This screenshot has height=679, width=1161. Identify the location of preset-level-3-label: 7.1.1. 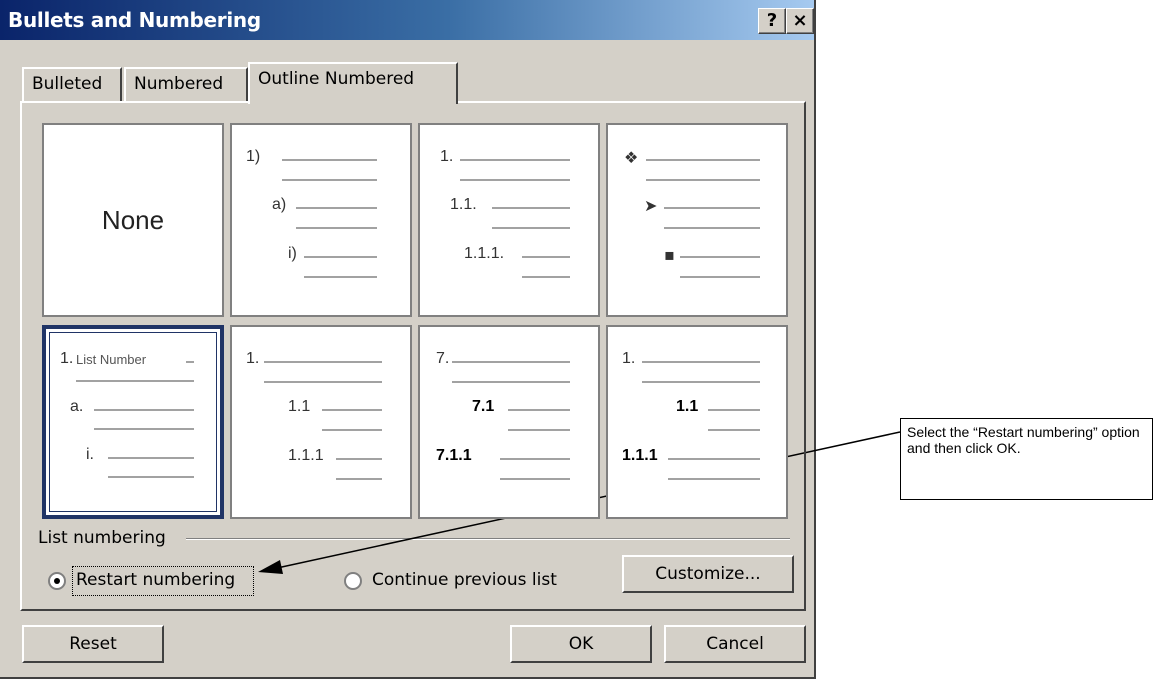
(454, 455).